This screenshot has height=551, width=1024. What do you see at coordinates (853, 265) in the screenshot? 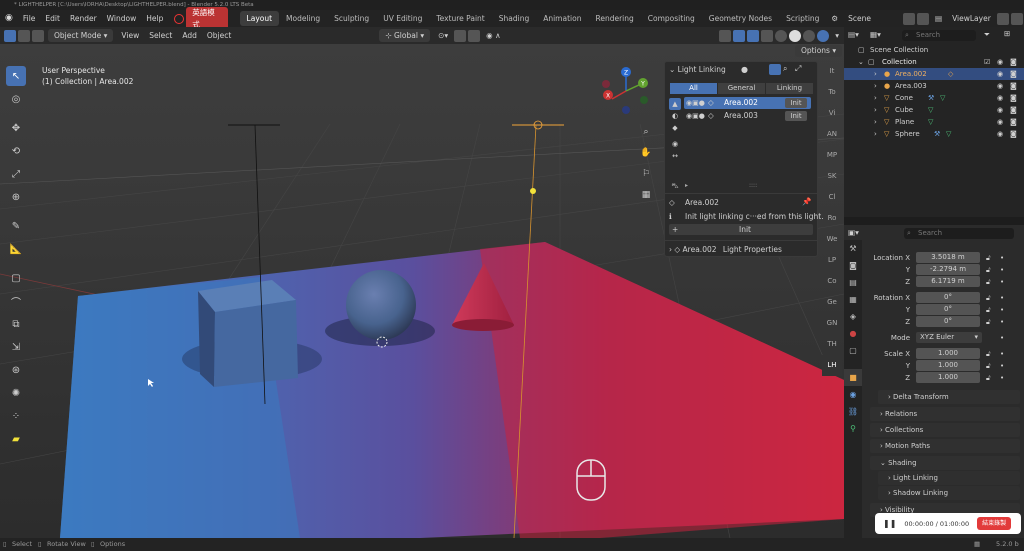
I see `render-tab-icon: ◙` at bounding box center [853, 265].